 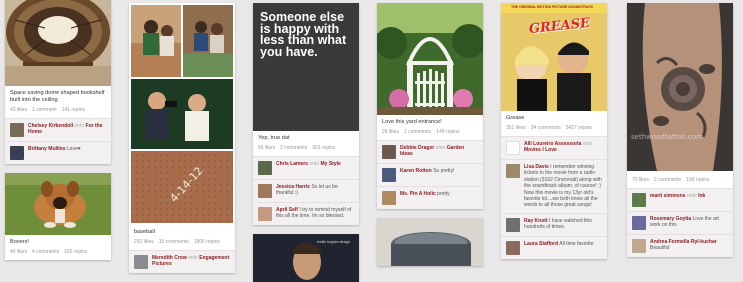 What do you see at coordinates (670, 219) in the screenshot?
I see `user-link: Rosemary Goytia` at bounding box center [670, 219].